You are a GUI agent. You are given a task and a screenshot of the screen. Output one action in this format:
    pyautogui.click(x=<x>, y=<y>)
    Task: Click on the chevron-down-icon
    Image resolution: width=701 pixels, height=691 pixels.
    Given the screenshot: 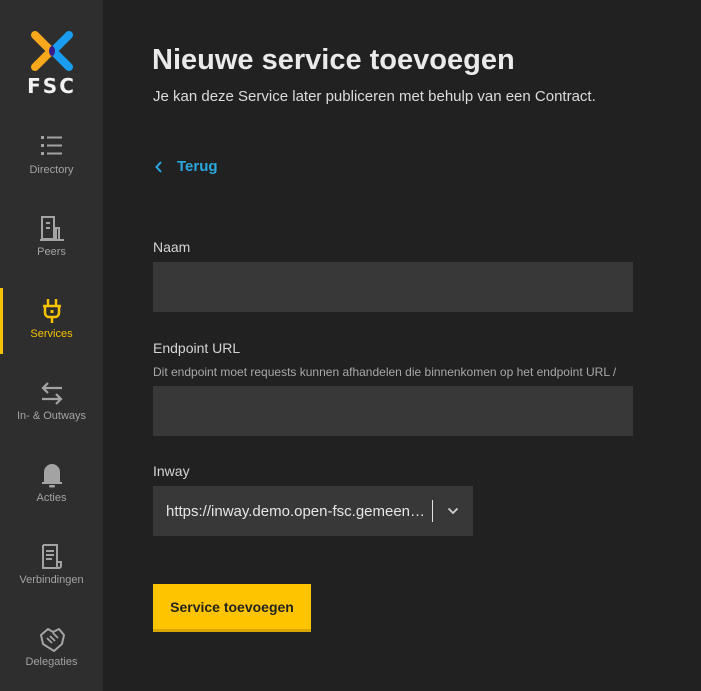 What is the action you would take?
    pyautogui.click(x=453, y=511)
    